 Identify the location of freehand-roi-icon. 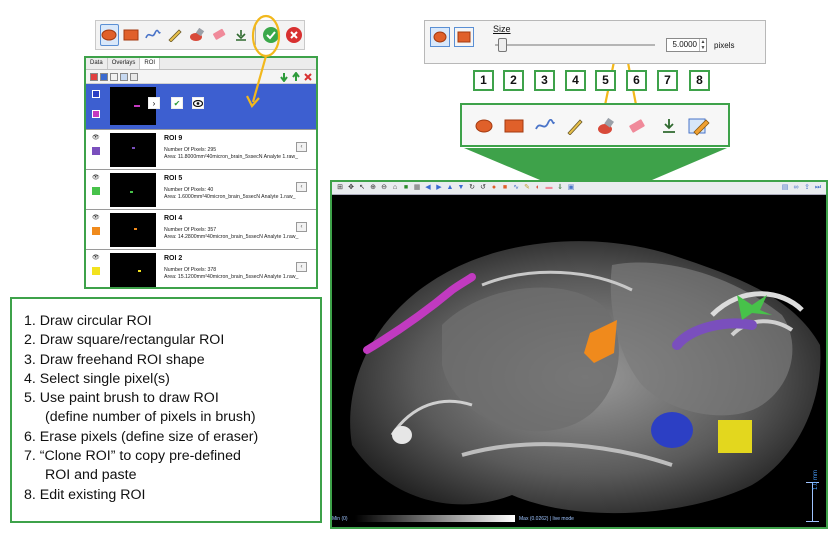
(545, 124).